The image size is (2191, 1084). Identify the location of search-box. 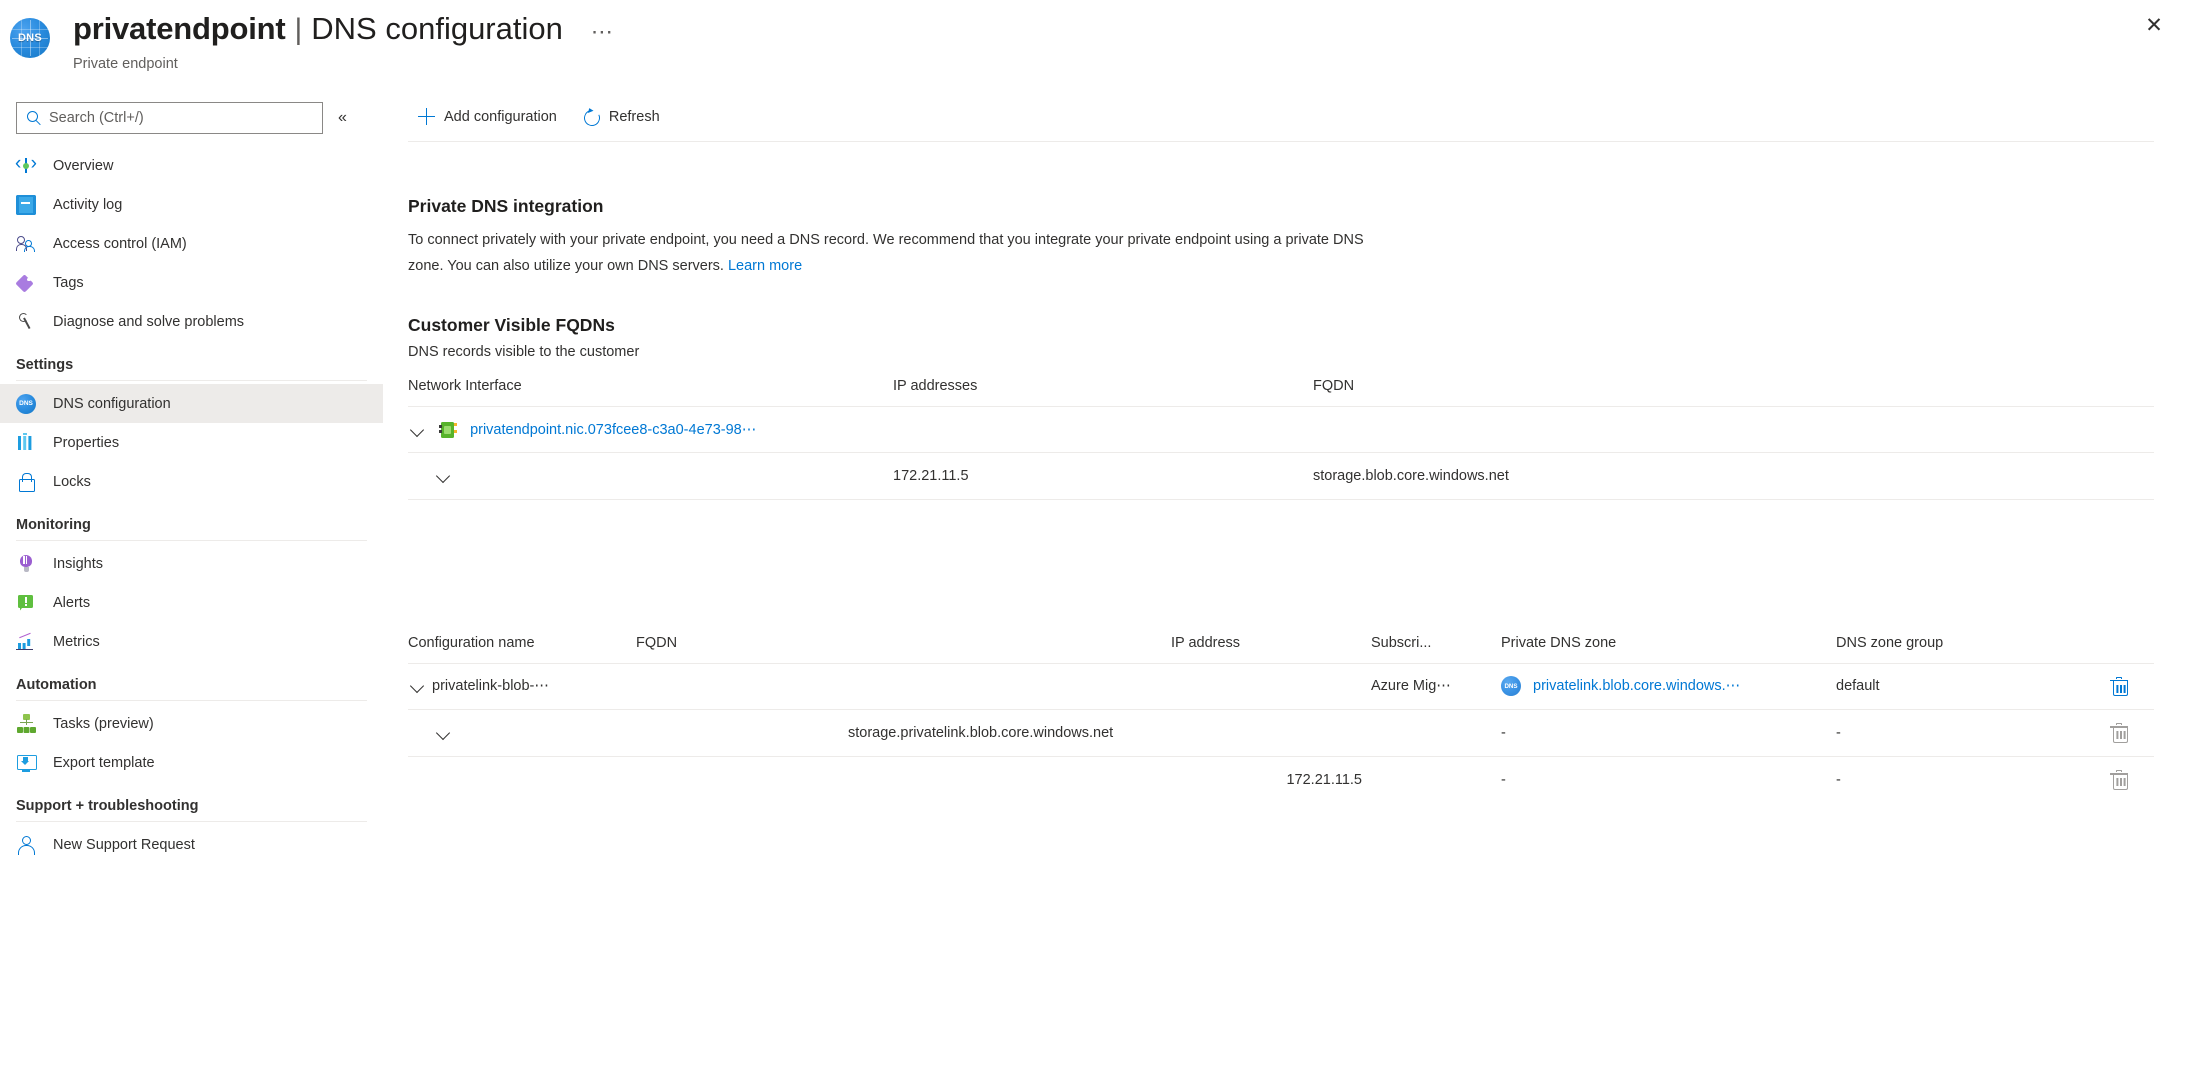
(169, 118).